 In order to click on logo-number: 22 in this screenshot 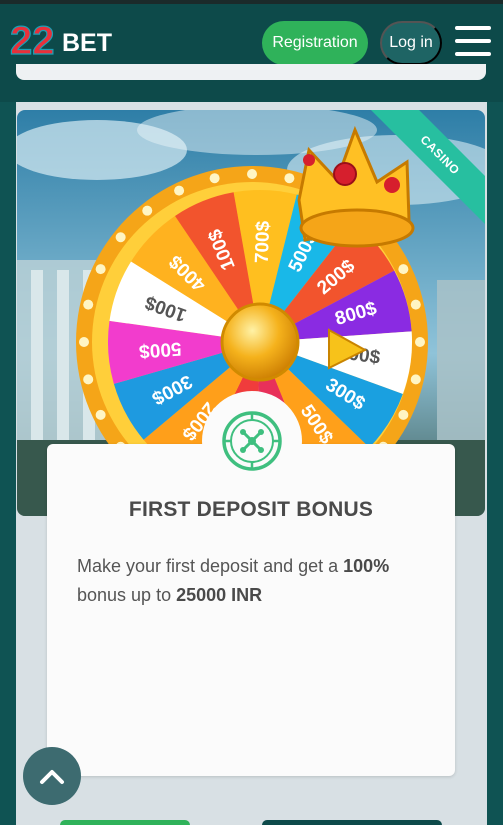, I will do `click(32, 40)`.